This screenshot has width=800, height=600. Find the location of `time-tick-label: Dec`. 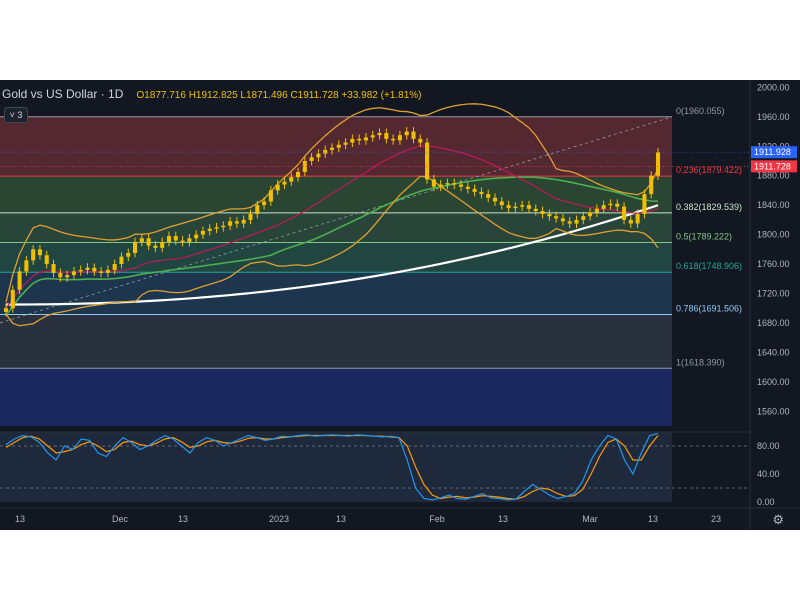

time-tick-label: Dec is located at coordinates (120, 519).